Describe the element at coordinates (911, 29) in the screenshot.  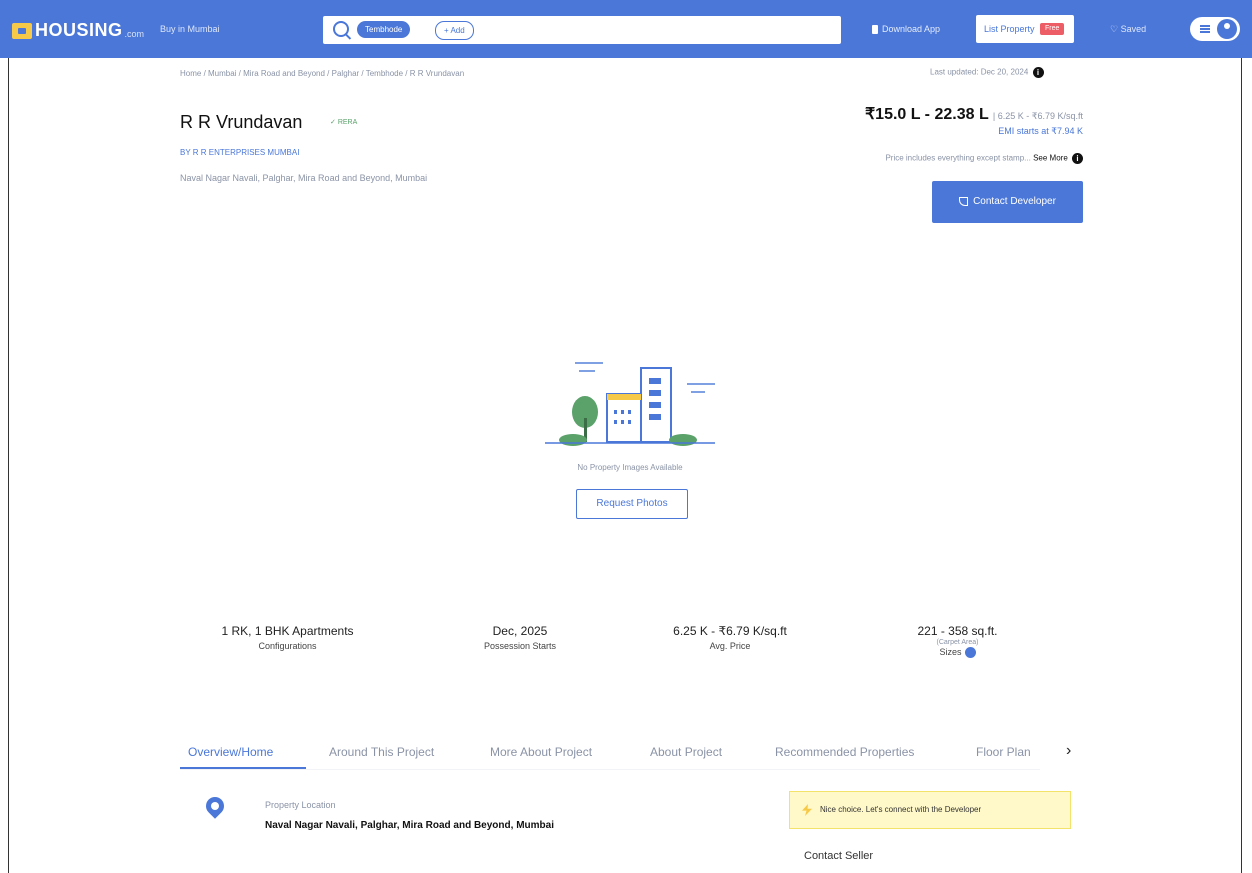
I see `download-app-label: Download App` at that location.